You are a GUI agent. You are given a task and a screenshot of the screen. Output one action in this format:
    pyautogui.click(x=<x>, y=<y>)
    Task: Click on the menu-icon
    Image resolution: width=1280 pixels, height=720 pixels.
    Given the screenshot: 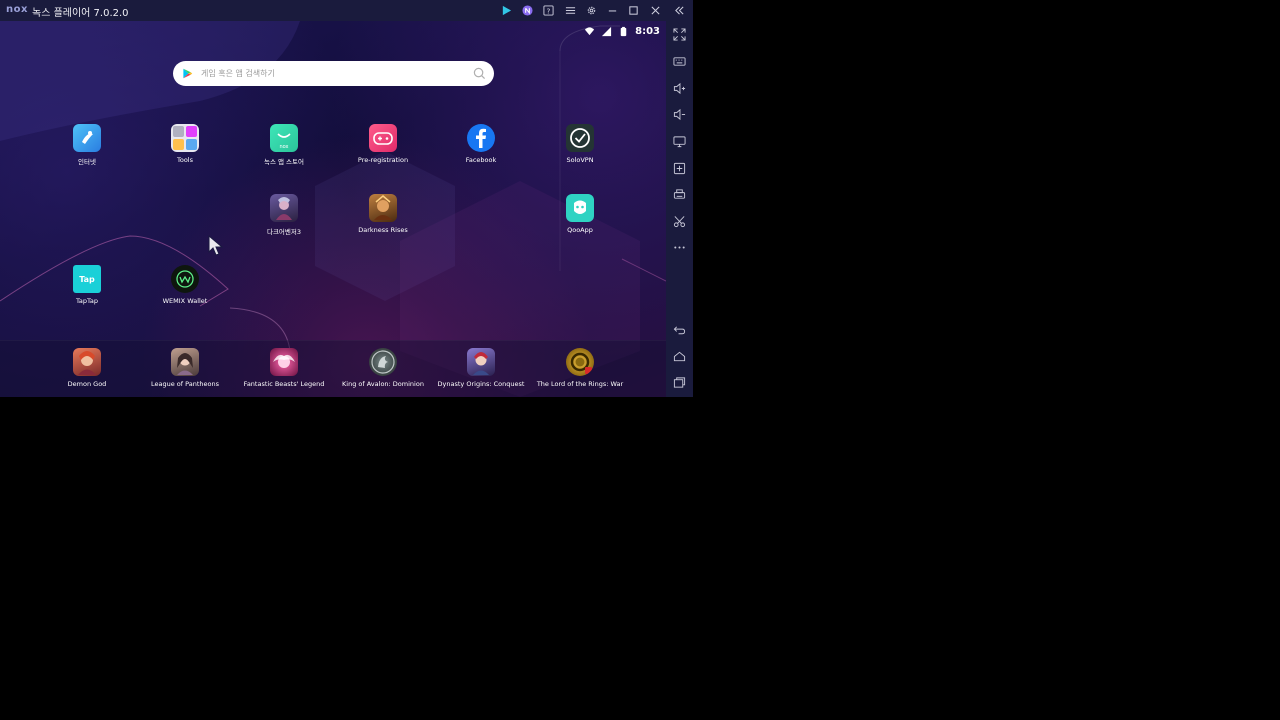 What is the action you would take?
    pyautogui.click(x=570, y=10)
    